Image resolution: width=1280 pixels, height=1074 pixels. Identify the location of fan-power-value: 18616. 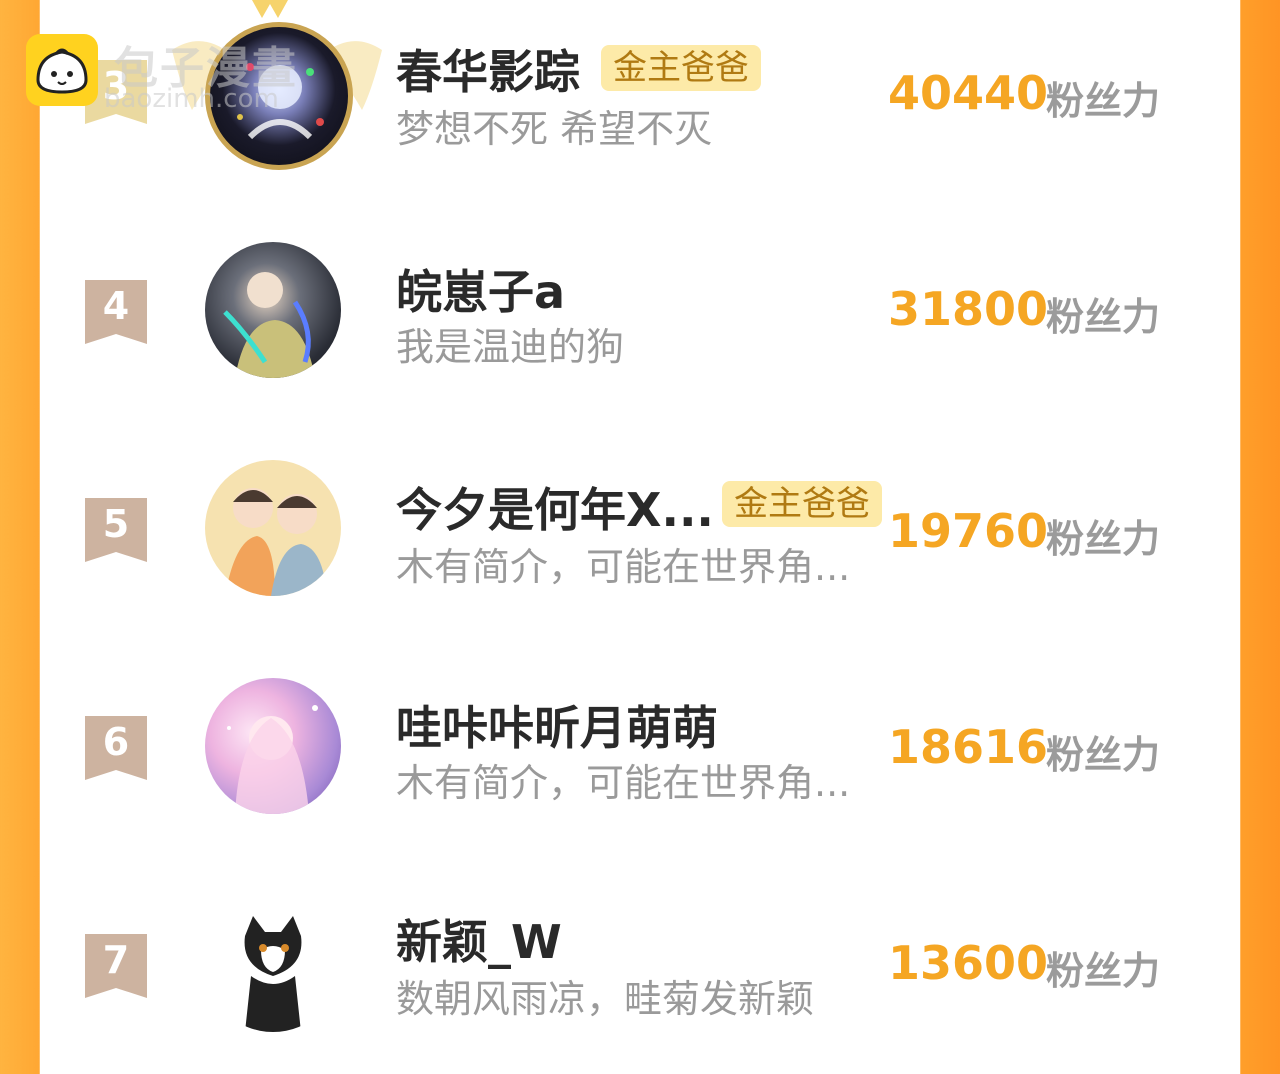
(968, 747).